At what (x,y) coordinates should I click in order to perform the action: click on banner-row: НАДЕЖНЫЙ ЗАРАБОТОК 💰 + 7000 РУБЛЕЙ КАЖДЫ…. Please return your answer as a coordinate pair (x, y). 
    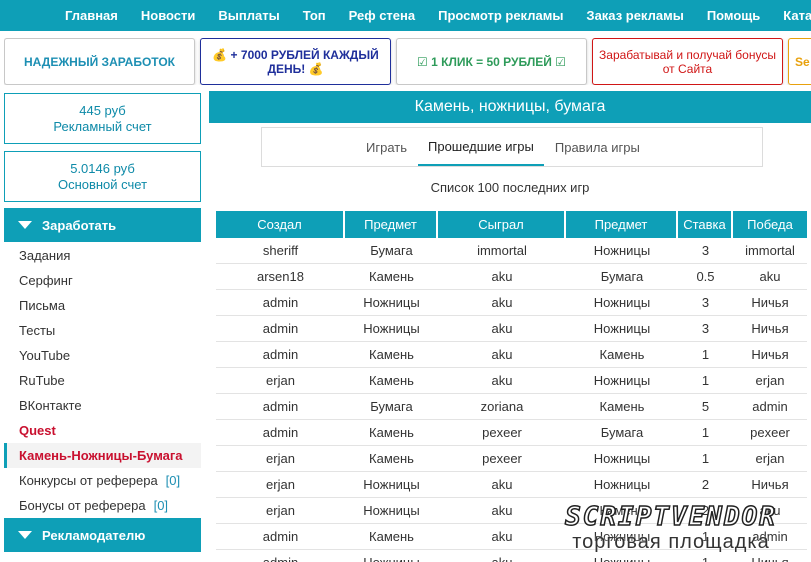
    Looking at the image, I should click on (407, 61).